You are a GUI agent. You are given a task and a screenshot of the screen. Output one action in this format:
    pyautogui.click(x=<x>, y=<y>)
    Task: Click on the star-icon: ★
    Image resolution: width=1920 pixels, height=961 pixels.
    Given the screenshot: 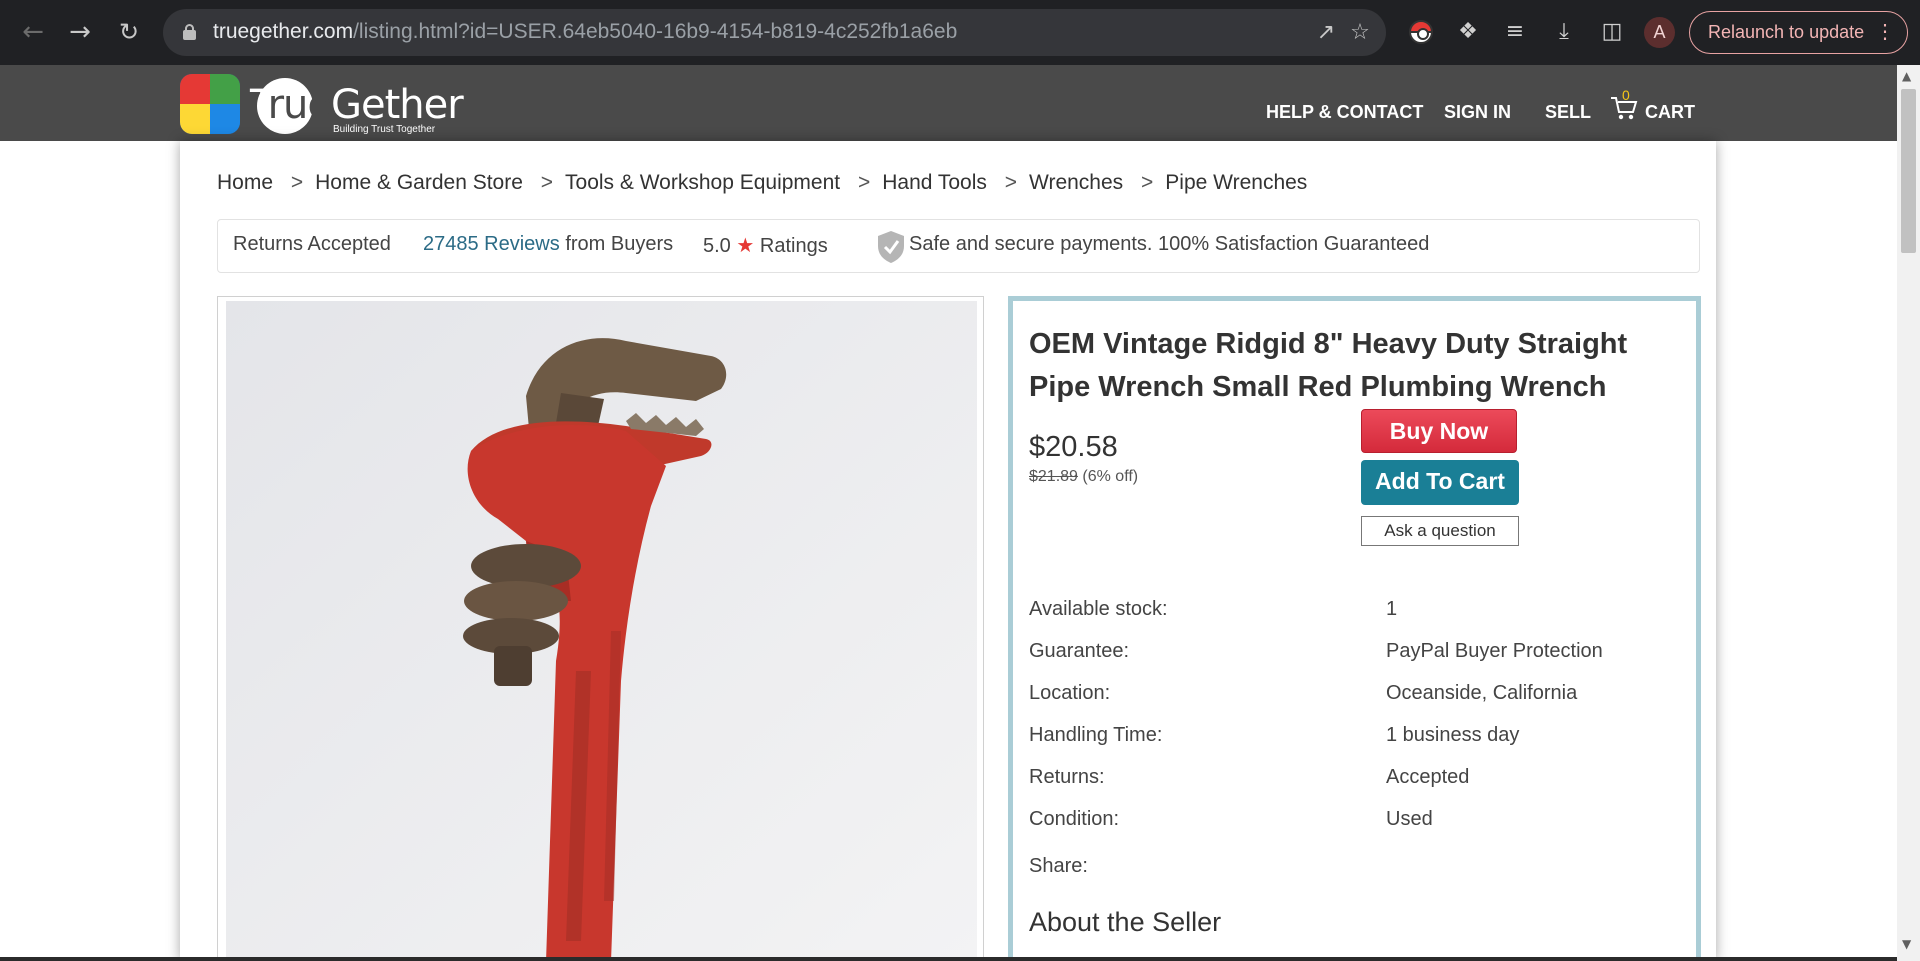 What is the action you would take?
    pyautogui.click(x=745, y=245)
    